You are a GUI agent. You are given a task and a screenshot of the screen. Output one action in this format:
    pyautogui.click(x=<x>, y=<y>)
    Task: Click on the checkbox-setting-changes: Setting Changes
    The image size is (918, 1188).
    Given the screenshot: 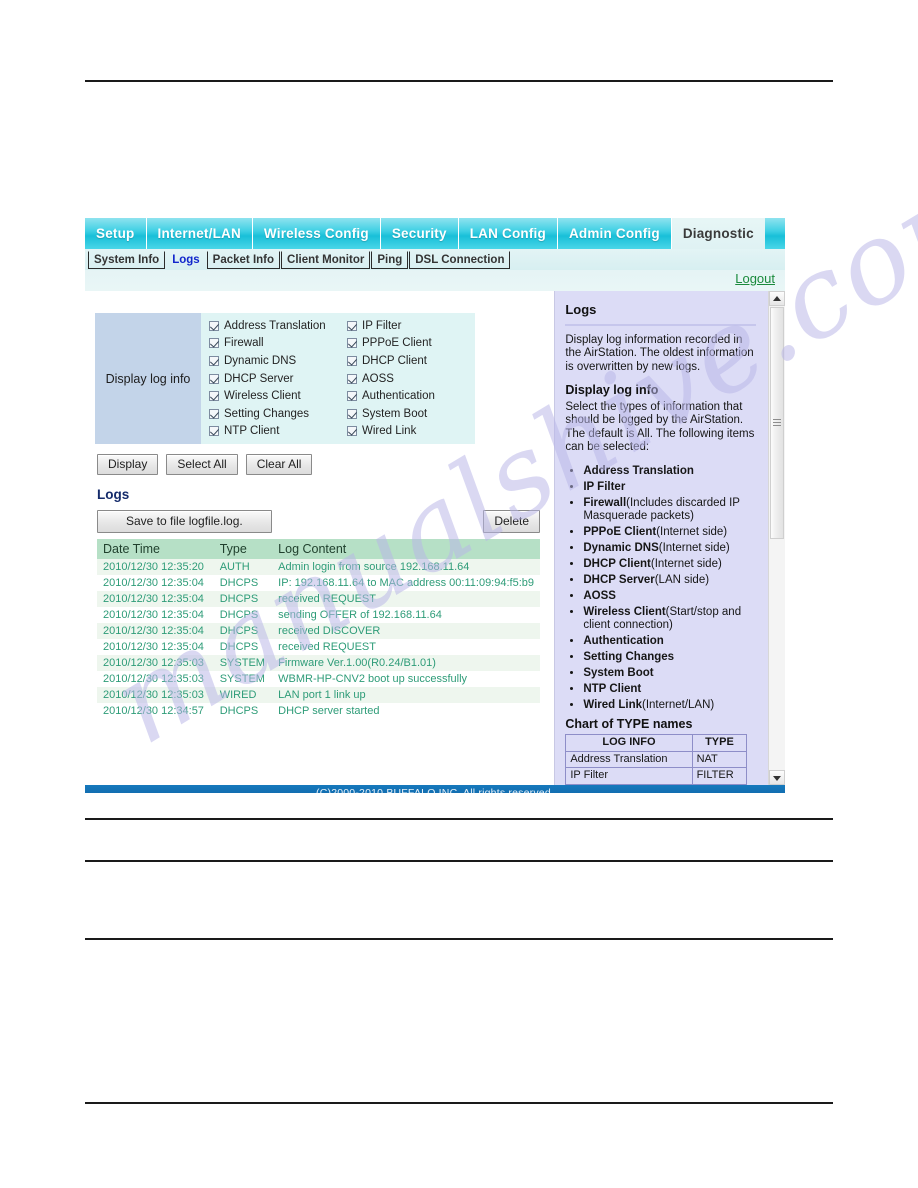 What is the action you would take?
    pyautogui.click(x=276, y=414)
    